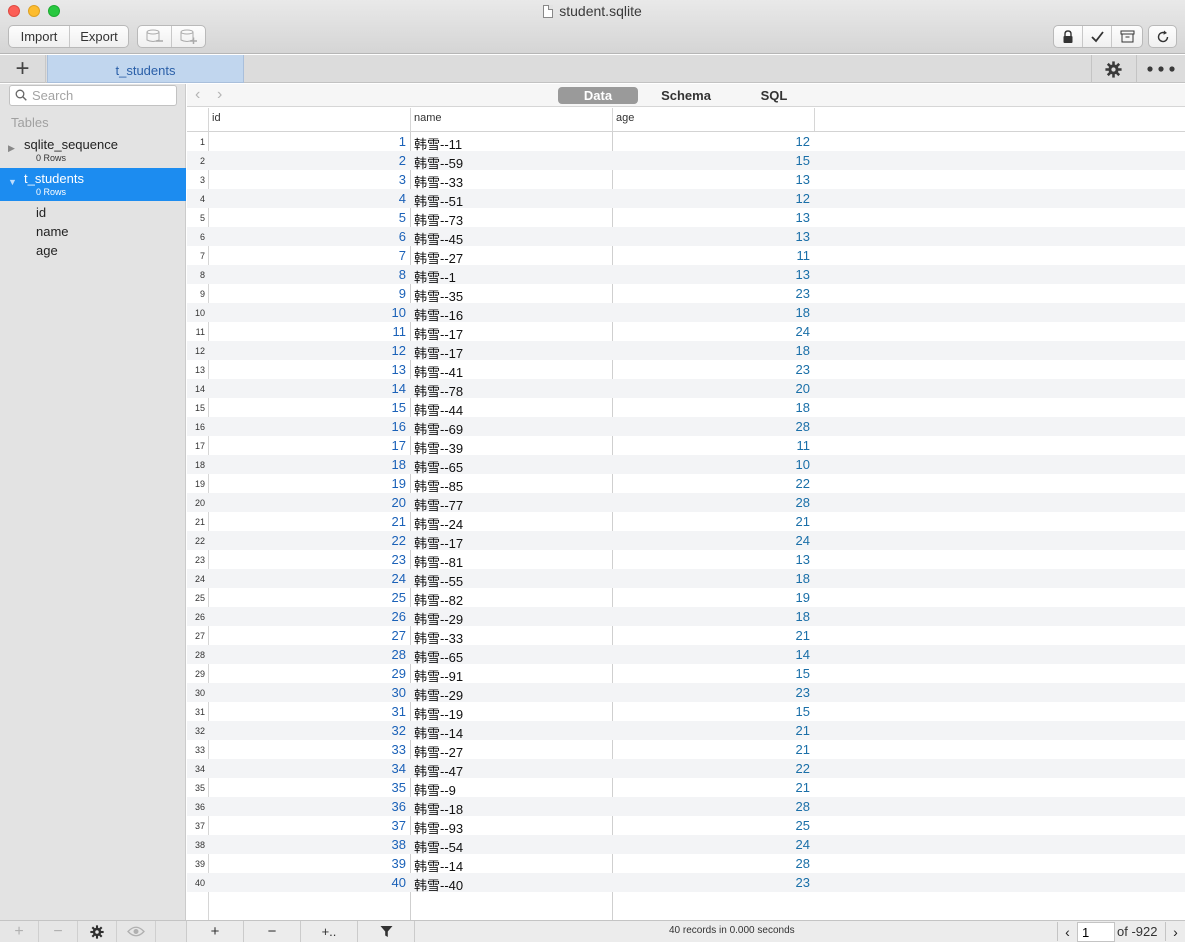  Describe the element at coordinates (307, 293) in the screenshot. I see `cell-id: 9` at that location.